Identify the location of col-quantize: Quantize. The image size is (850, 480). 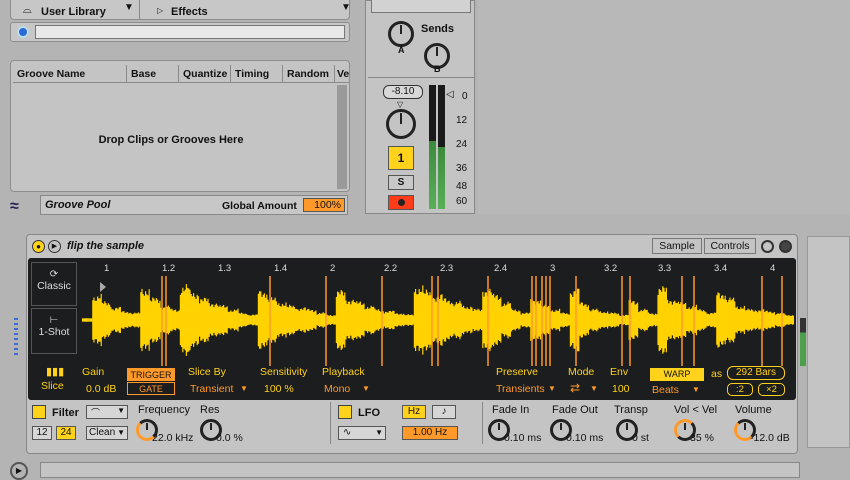
(205, 74).